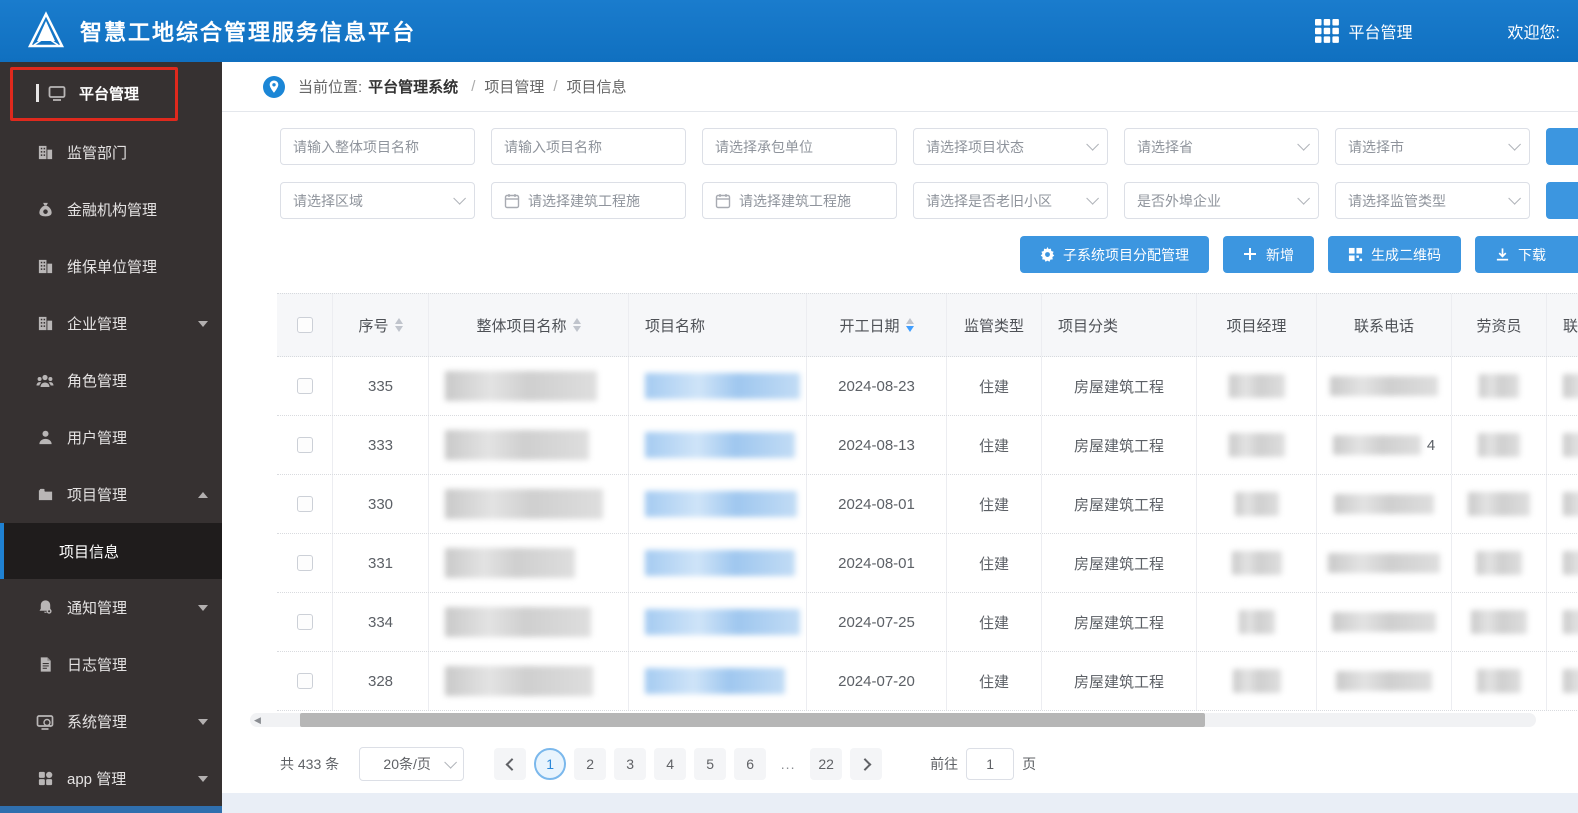 The image size is (1578, 813). What do you see at coordinates (248, 32) in the screenshot?
I see `app-title: 智慧工地综合管理服务信息平台` at bounding box center [248, 32].